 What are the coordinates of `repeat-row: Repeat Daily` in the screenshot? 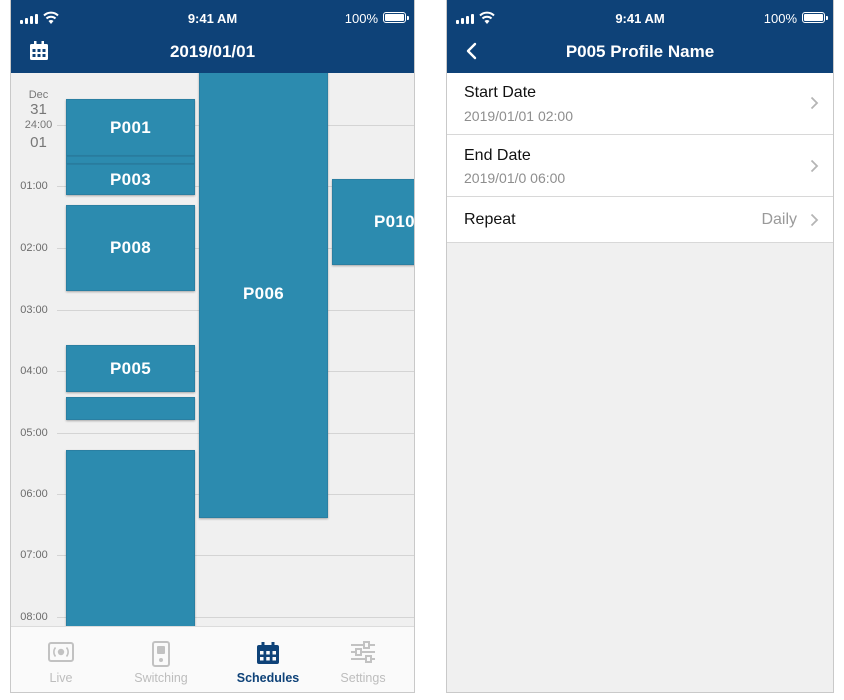 It's located at (640, 220).